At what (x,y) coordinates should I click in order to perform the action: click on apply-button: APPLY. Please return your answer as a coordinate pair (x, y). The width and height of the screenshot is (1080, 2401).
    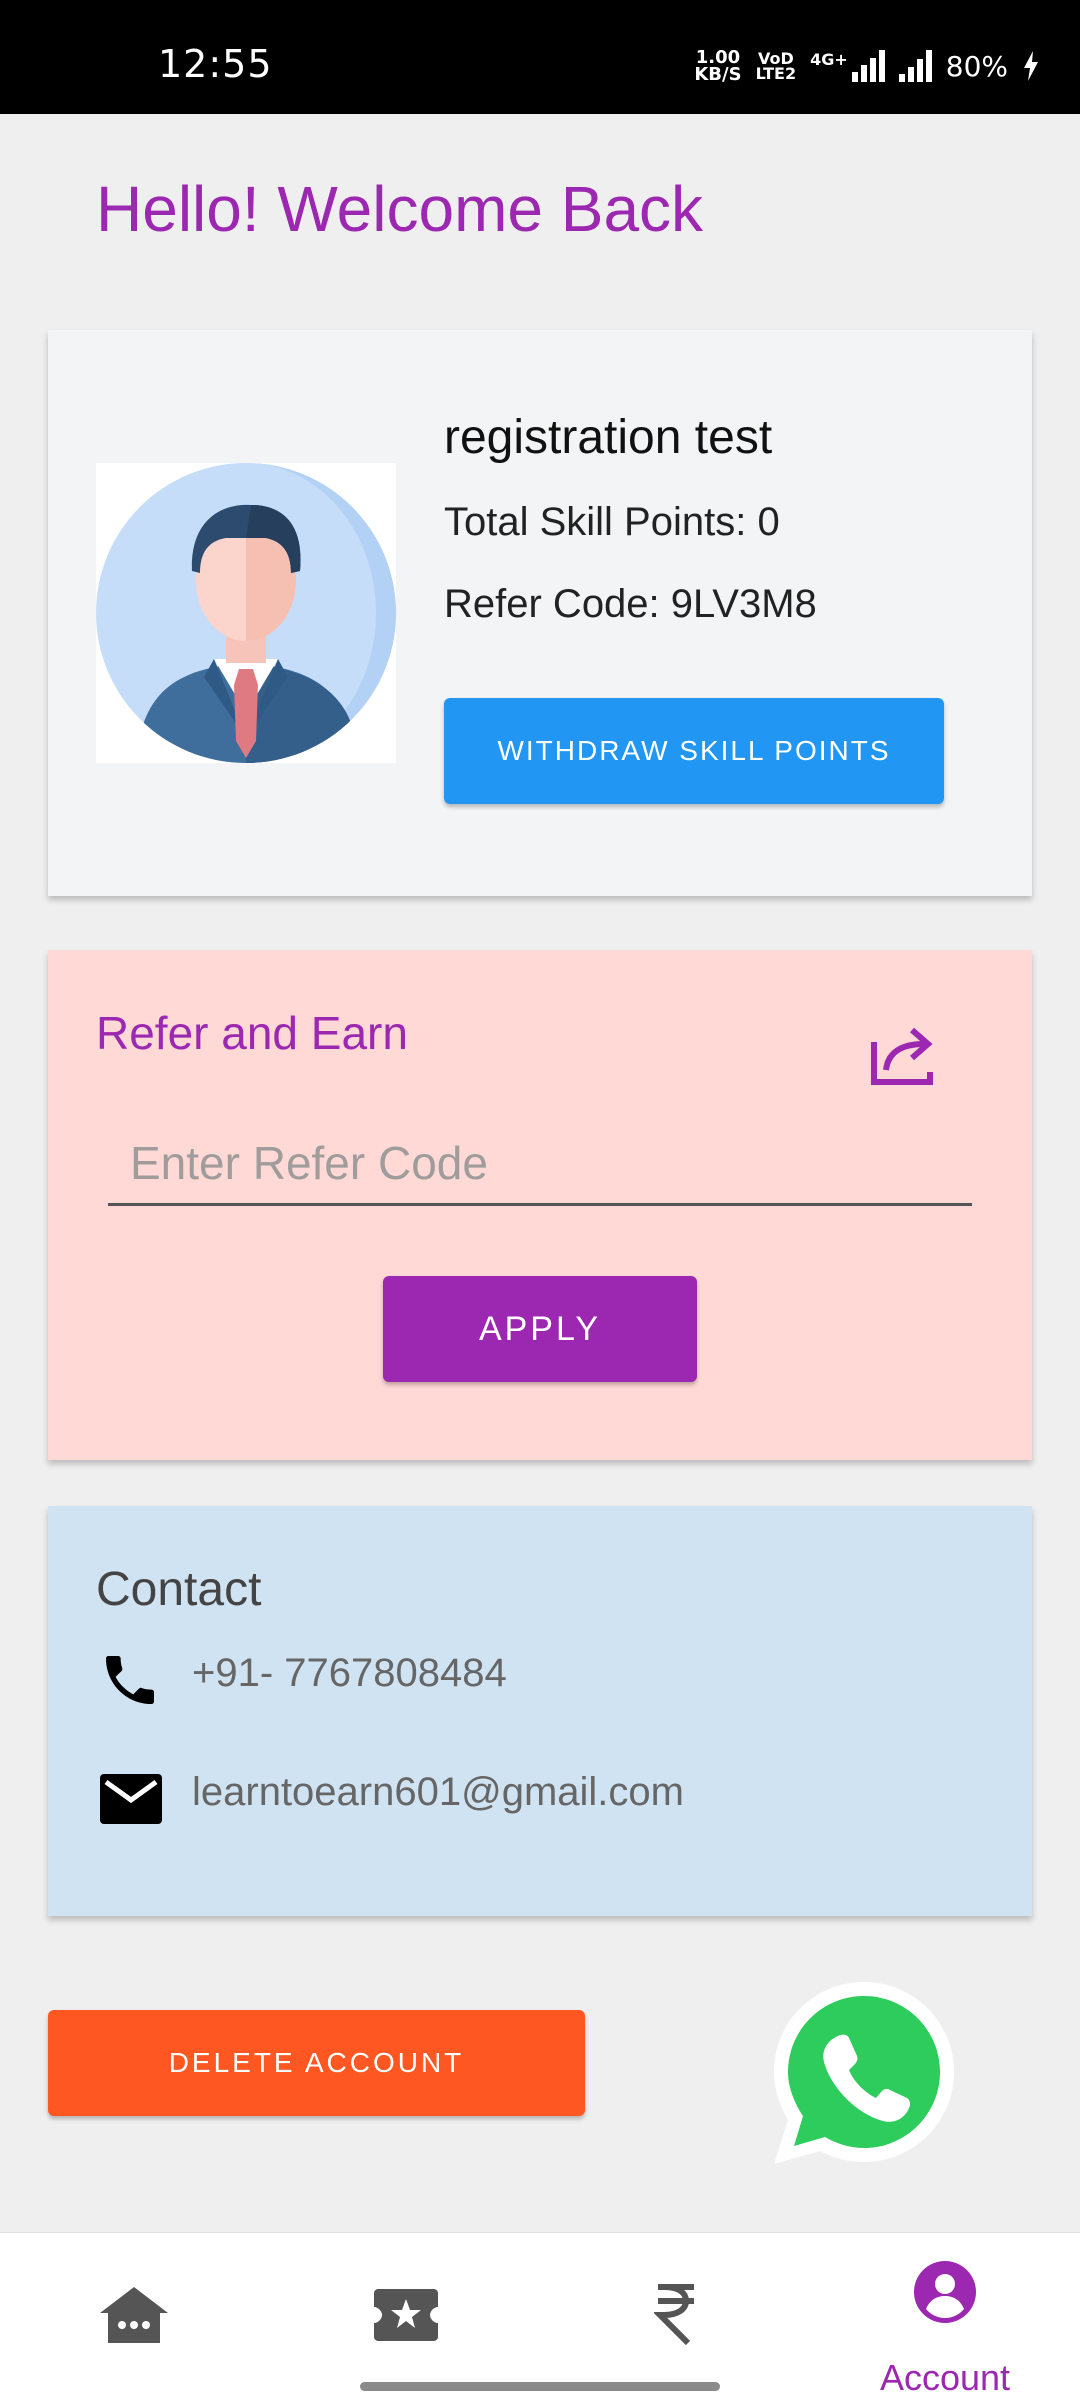
    Looking at the image, I should click on (540, 1329).